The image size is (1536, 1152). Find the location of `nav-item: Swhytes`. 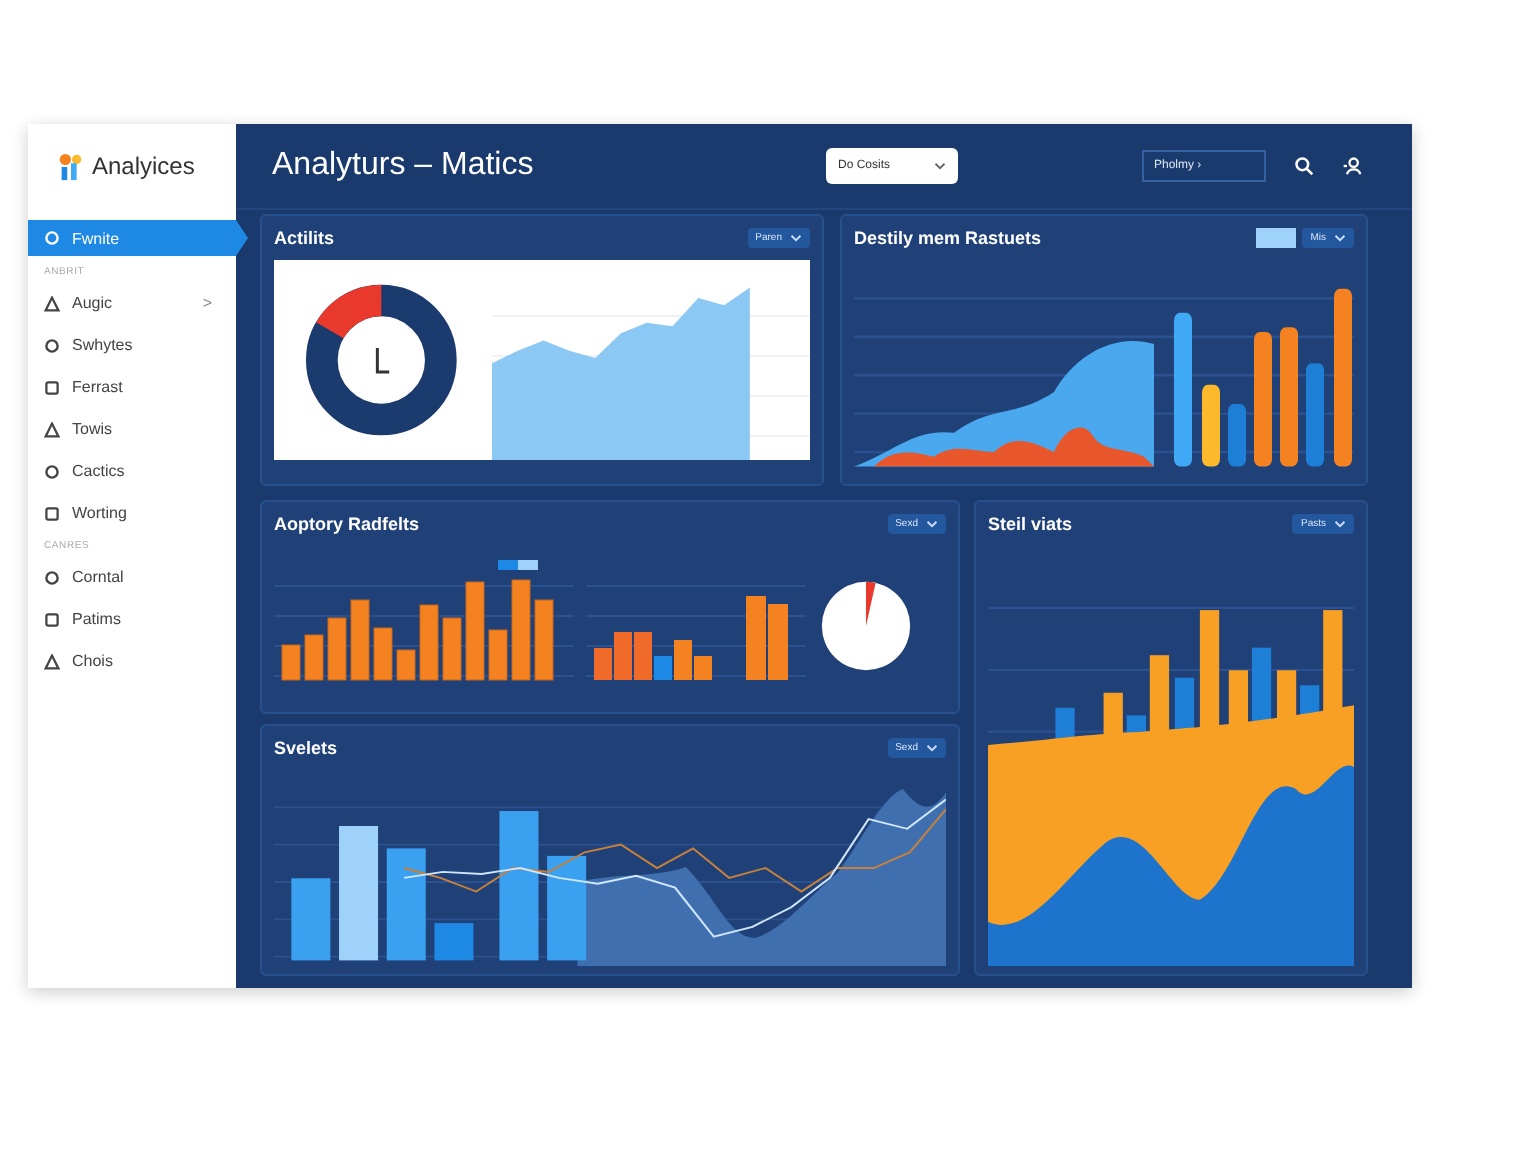

nav-item: Swhytes is located at coordinates (132, 345).